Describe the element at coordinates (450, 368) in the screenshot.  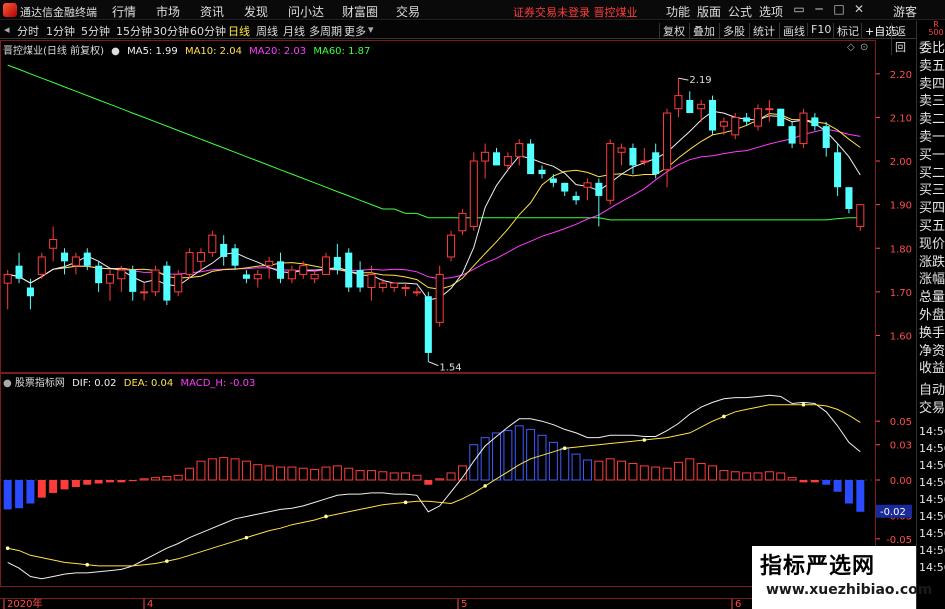
I see `extreme-label: 1.54` at that location.